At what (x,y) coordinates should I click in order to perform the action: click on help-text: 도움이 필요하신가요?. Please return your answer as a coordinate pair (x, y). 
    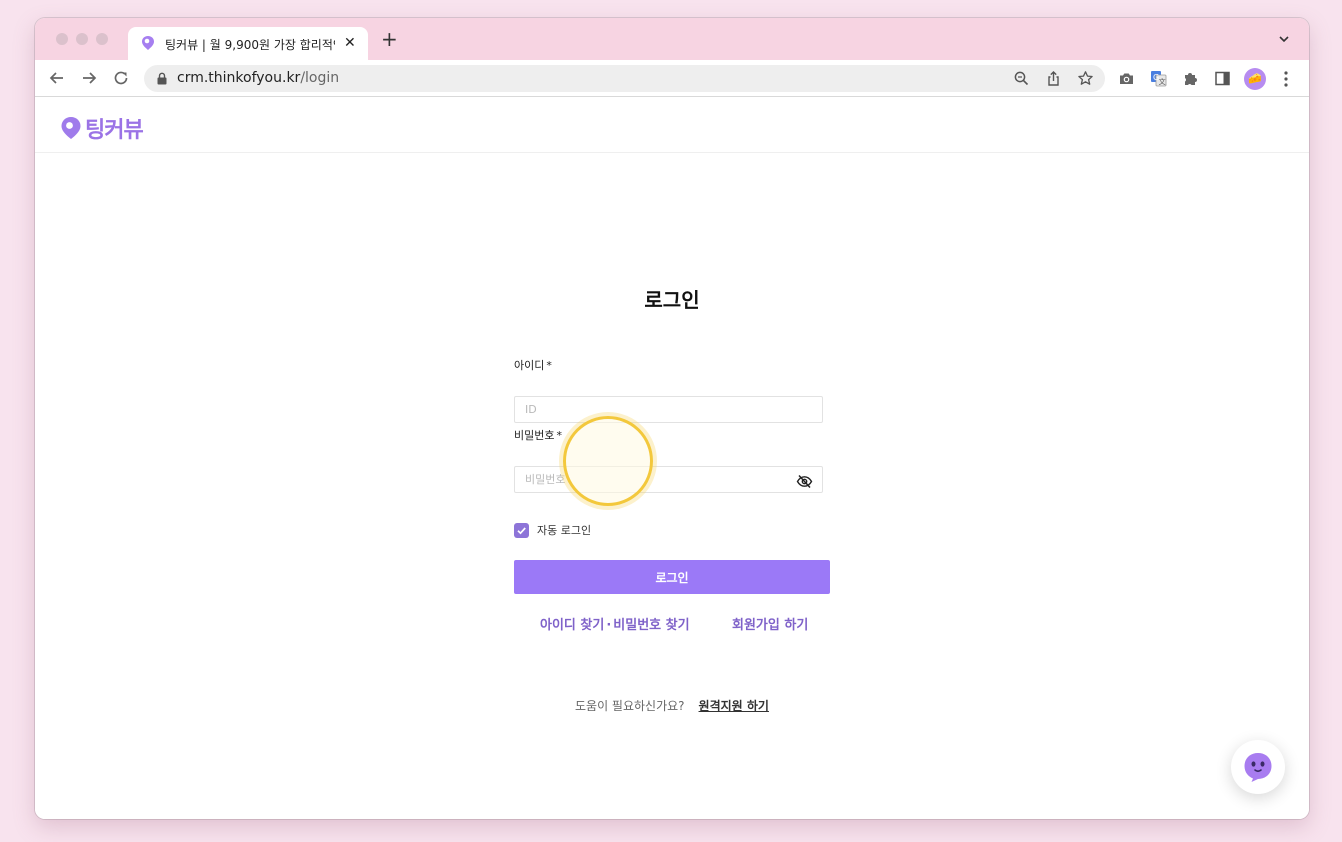
    Looking at the image, I should click on (630, 706).